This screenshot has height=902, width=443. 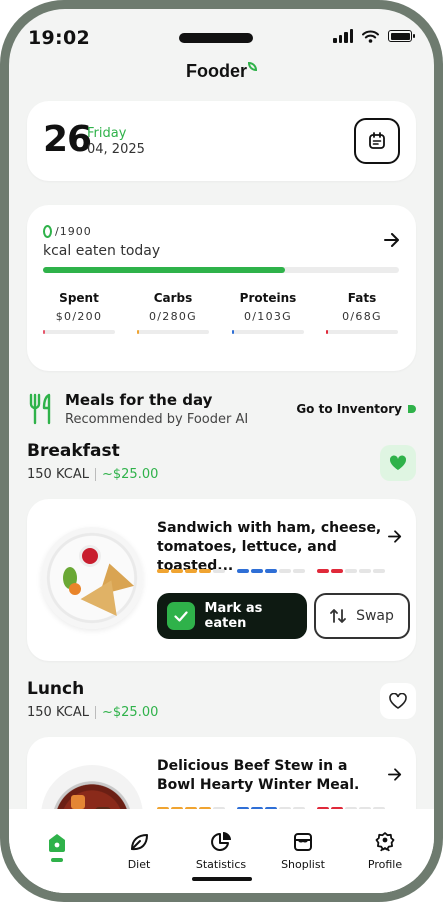 I want to click on heart-outline-icon, so click(x=398, y=701).